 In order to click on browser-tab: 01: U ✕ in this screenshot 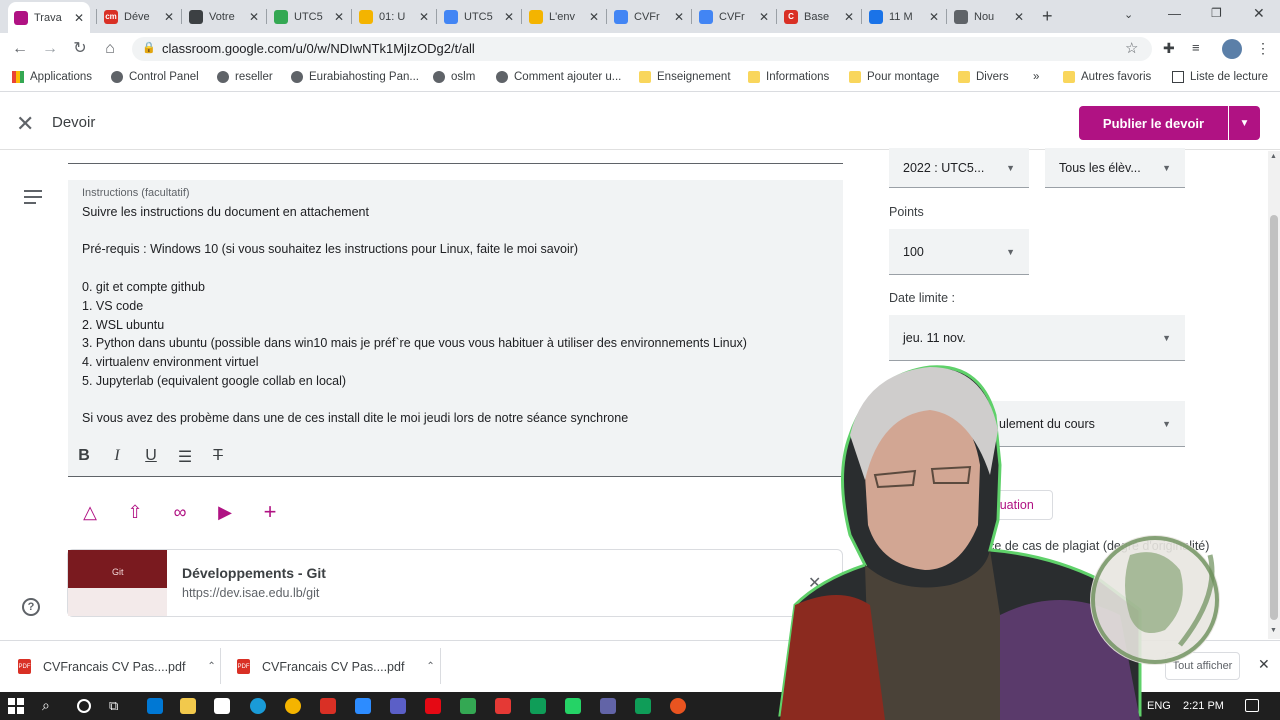, I will do `click(394, 16)`.